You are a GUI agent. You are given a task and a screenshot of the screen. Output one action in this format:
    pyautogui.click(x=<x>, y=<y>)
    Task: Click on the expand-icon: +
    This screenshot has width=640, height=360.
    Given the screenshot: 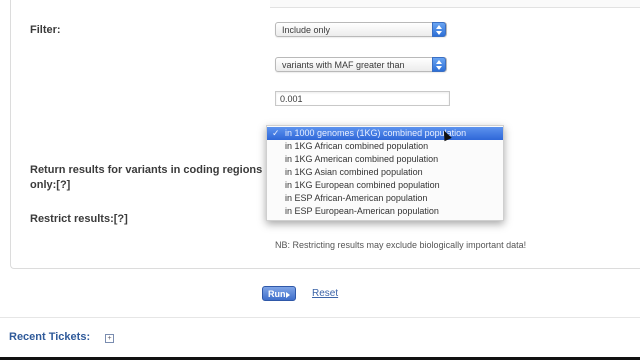 What is the action you would take?
    pyautogui.click(x=109, y=338)
    